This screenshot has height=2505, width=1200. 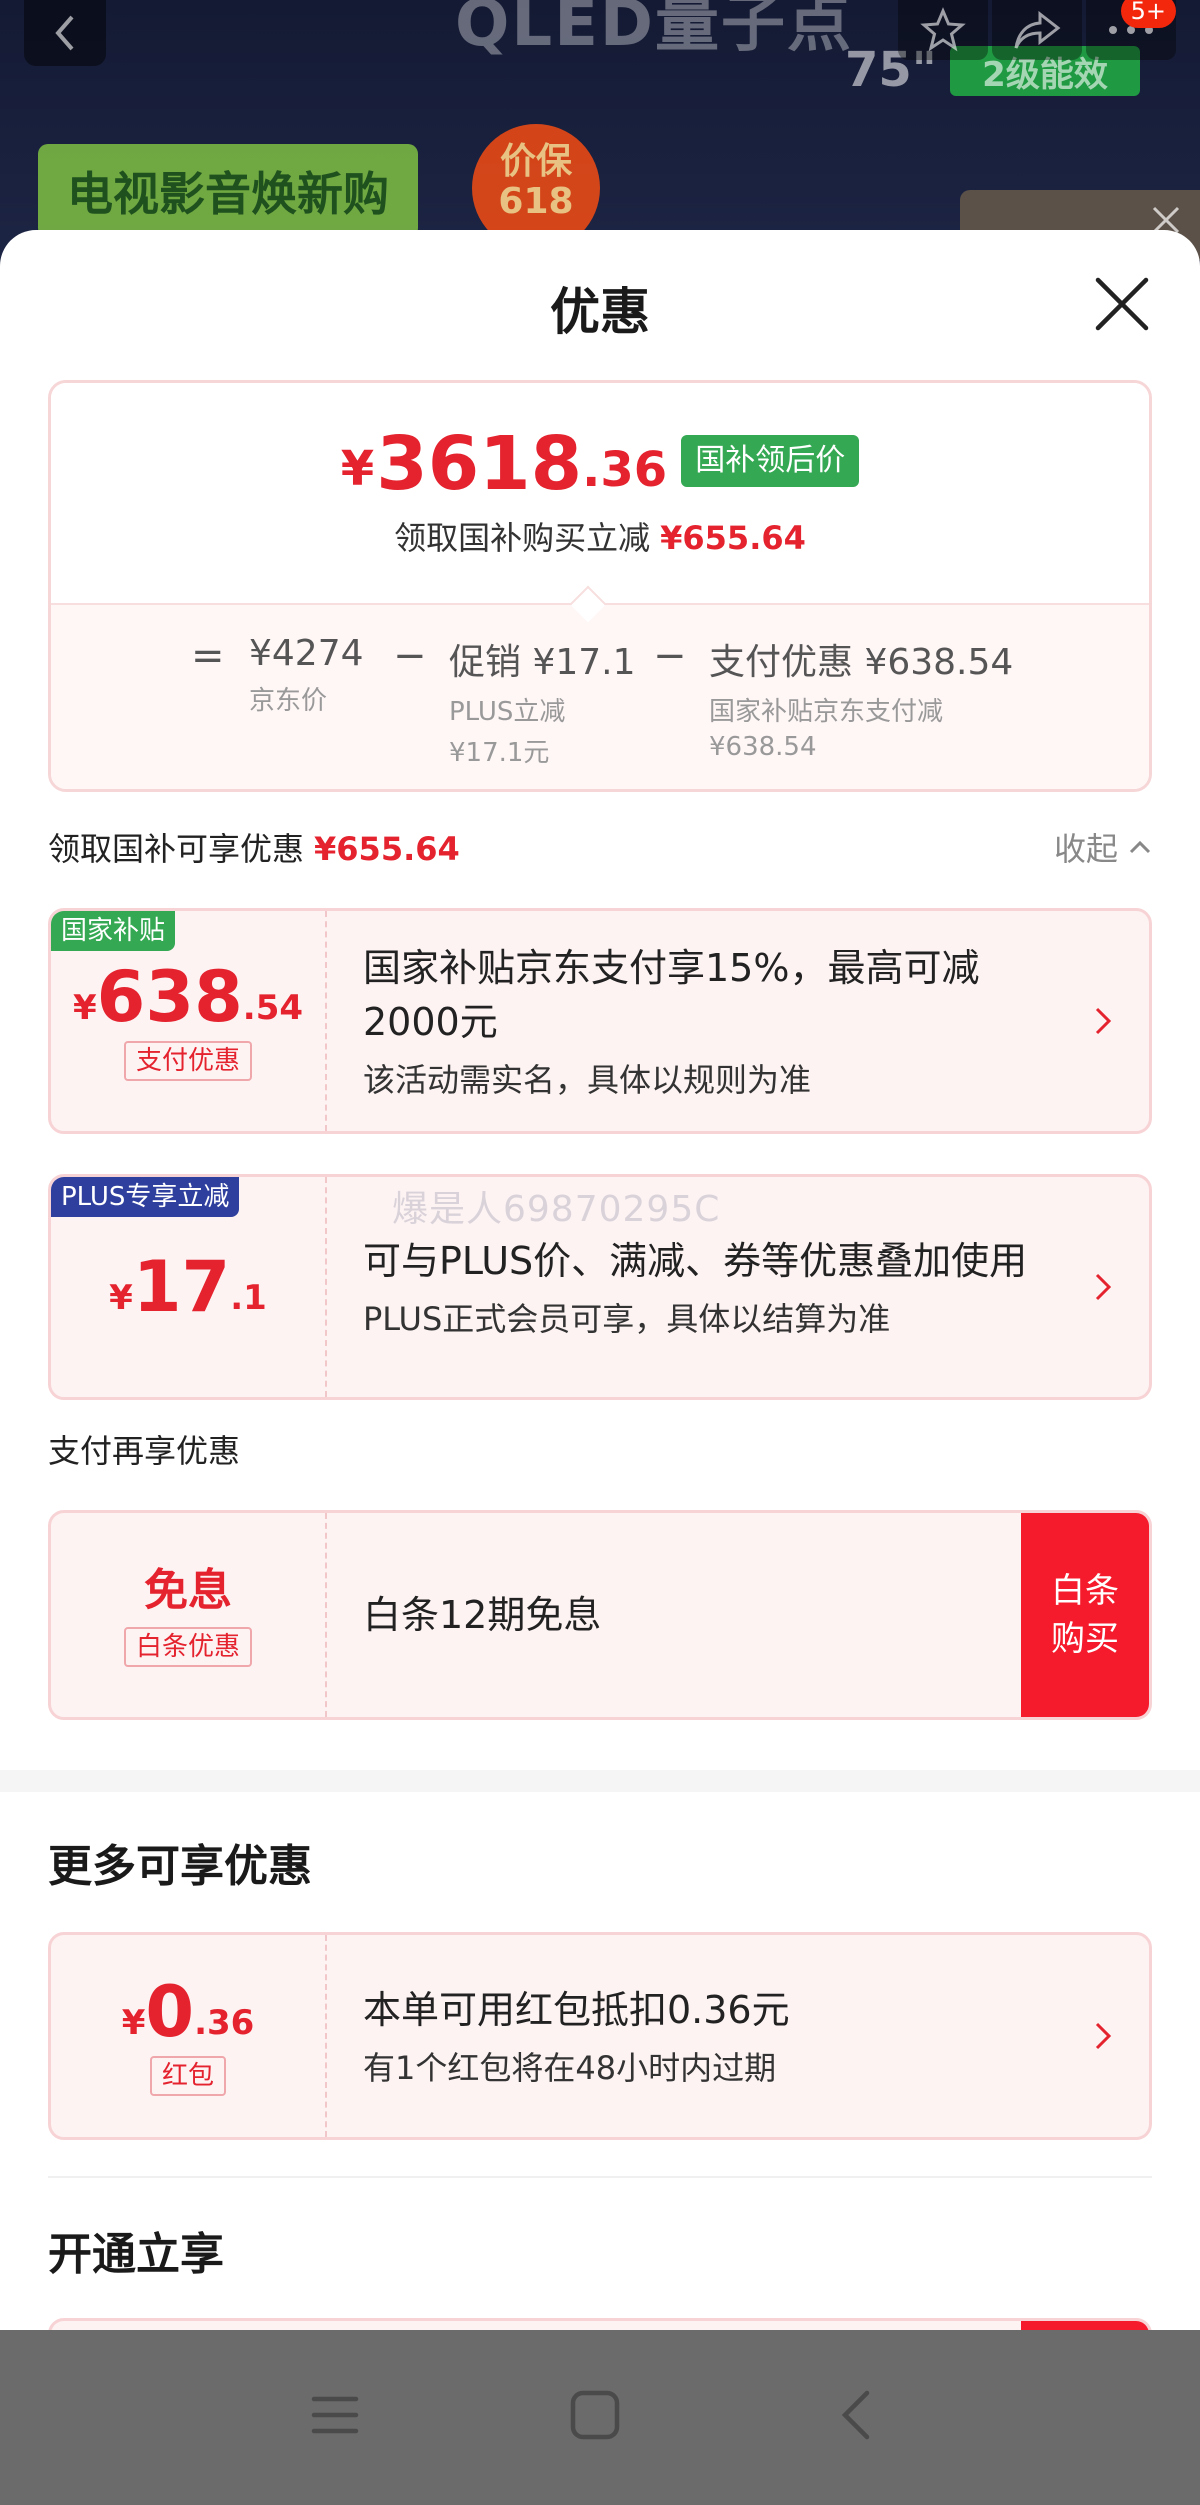 I want to click on coupon-content: 国家补贴京东支付享15%，最高可减2000元 该活动需实名，具体以规则为准, so click(x=711, y=1021).